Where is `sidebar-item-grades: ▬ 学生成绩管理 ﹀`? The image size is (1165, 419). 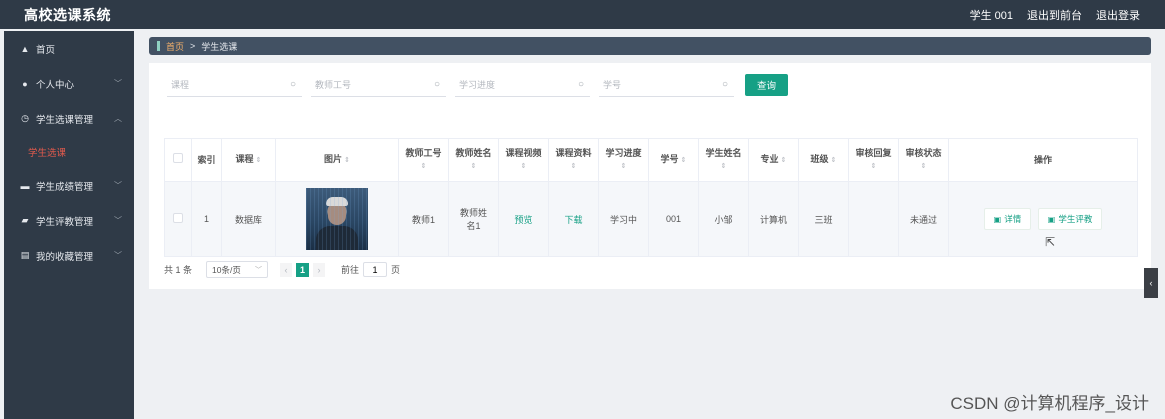
sidebar-item-grades: ▬ 学生成绩管理 ﹀ is located at coordinates (69, 185).